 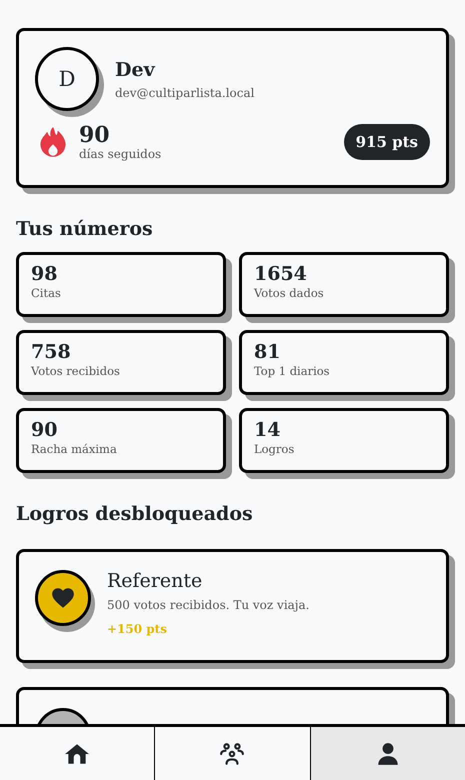 I want to click on stat-label: Votos dados, so click(x=289, y=293).